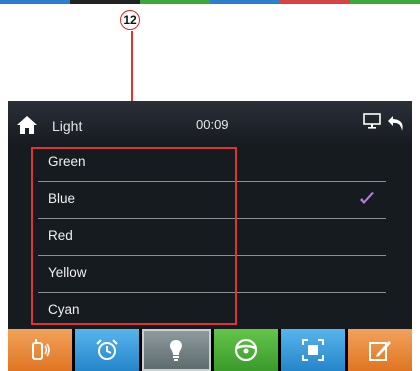 This screenshot has height=371, width=420. I want to click on alarm-clock-icon, so click(107, 349).